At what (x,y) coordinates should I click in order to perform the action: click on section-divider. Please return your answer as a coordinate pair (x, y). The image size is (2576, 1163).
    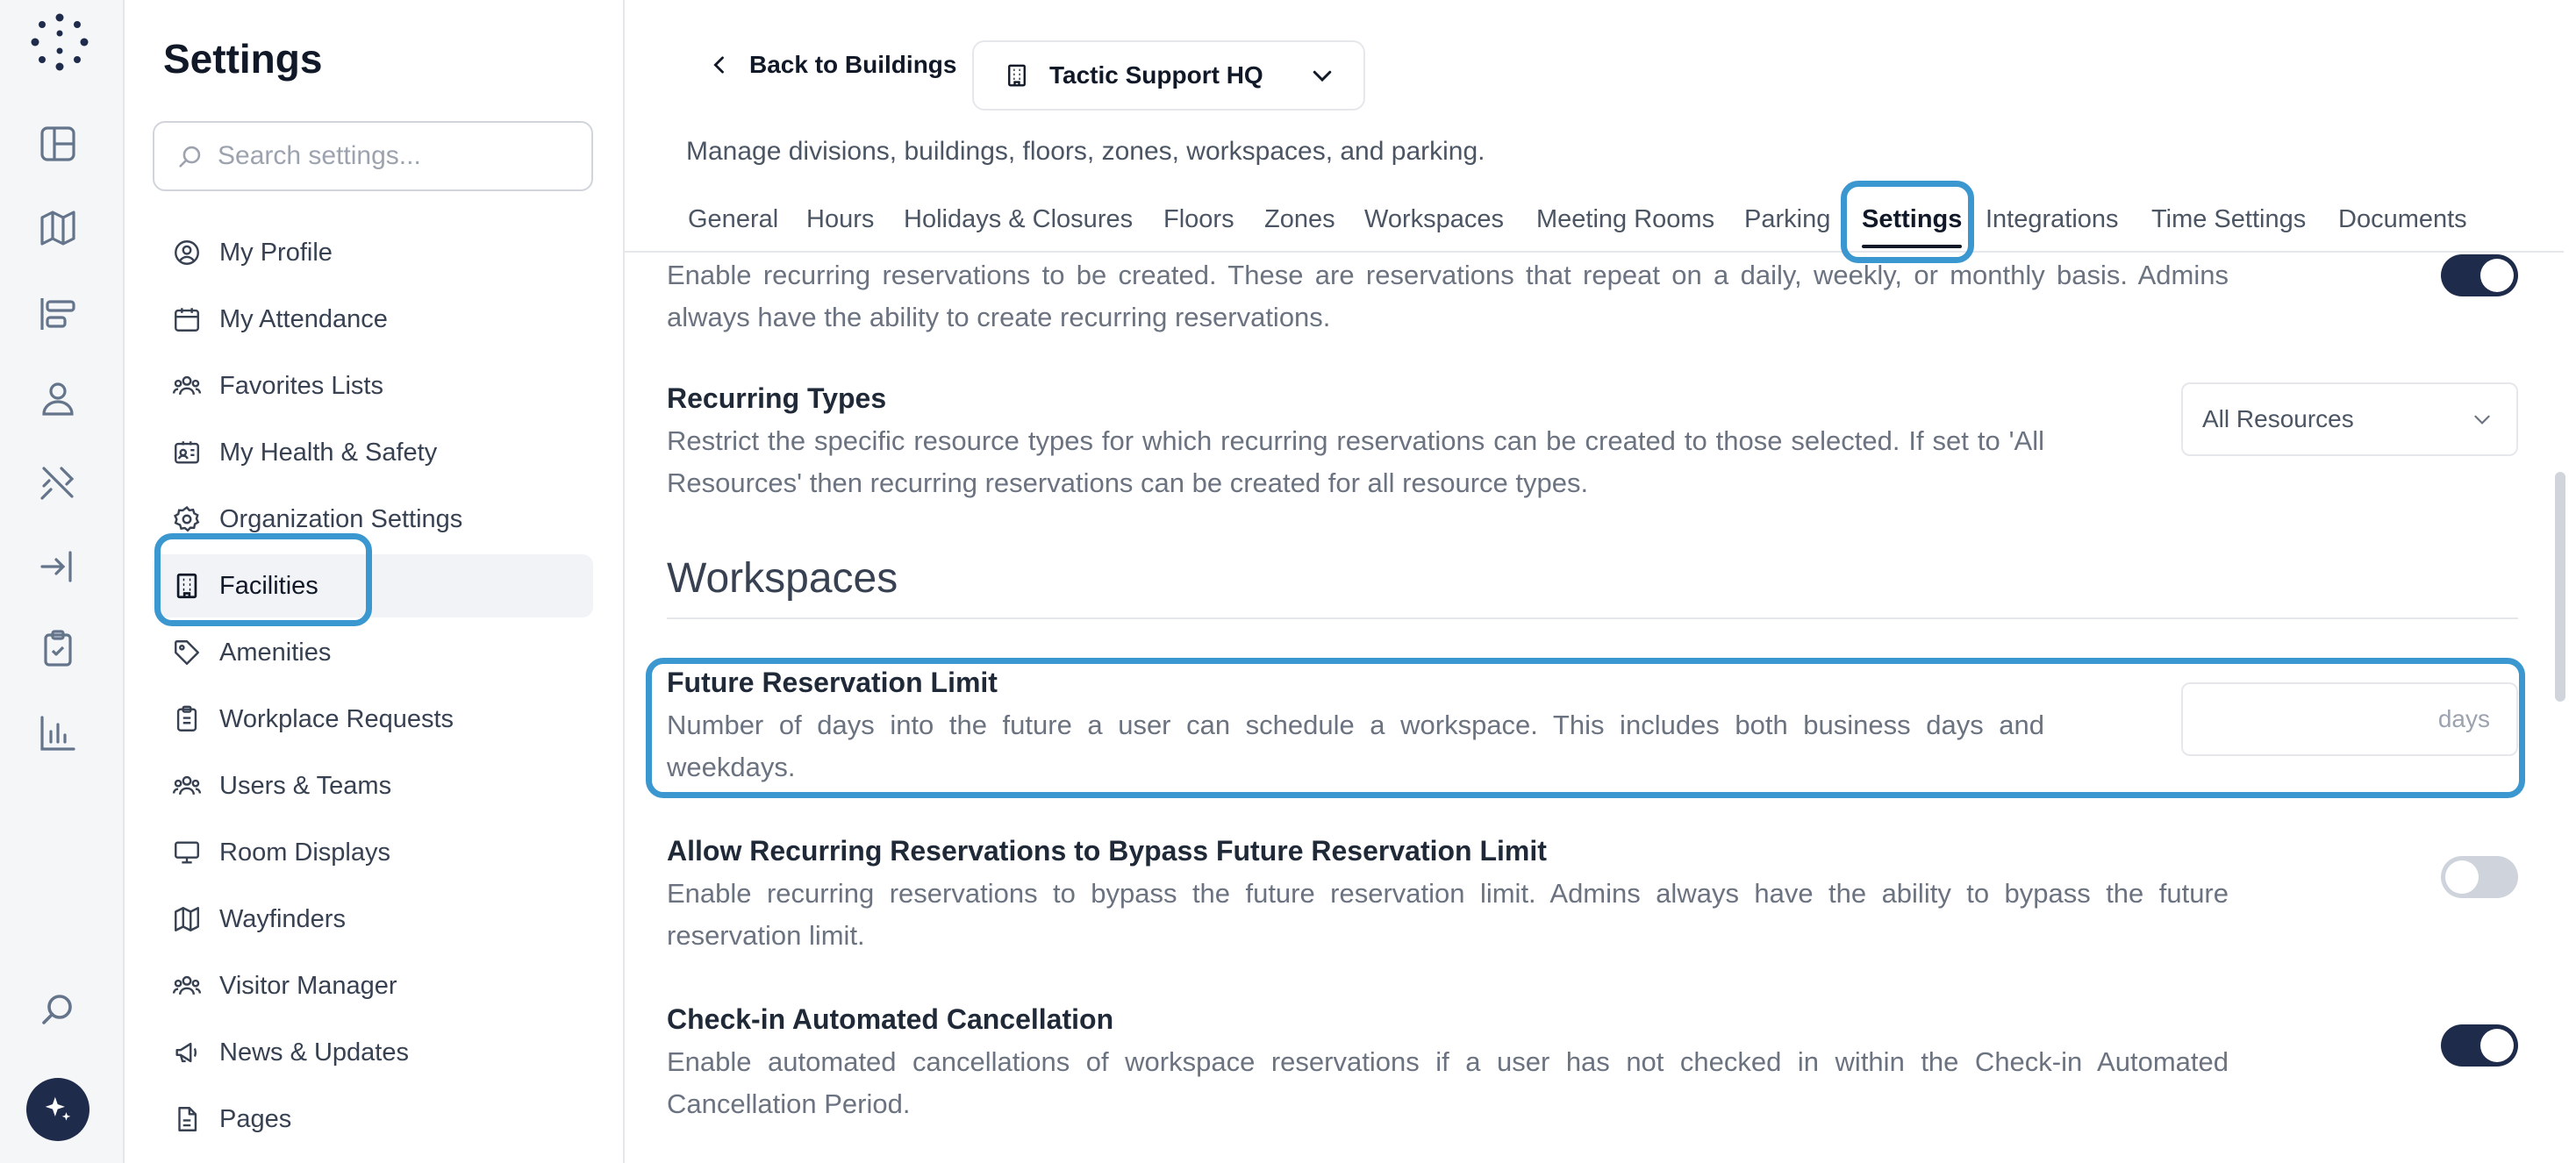
    Looking at the image, I should click on (1592, 618).